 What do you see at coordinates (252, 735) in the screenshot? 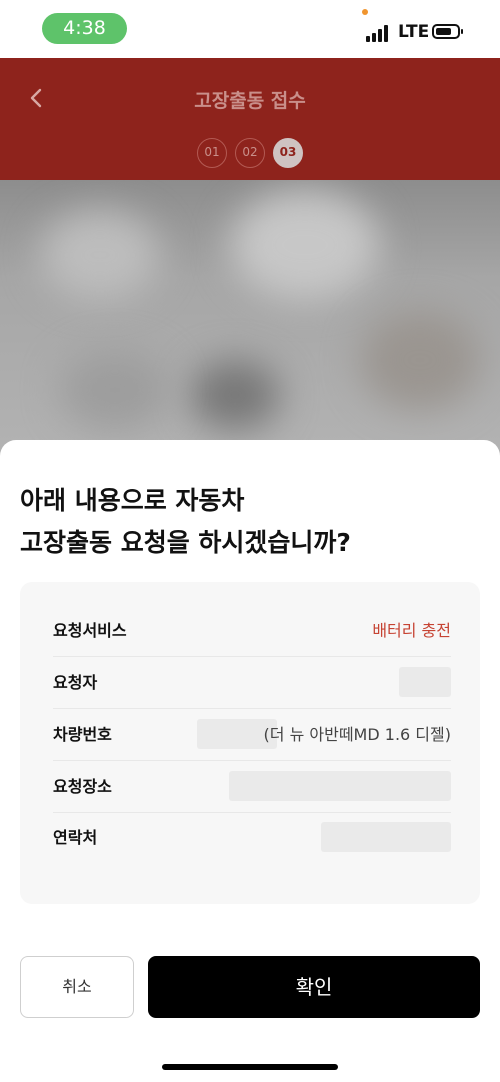
I see `row-vehicle-number: 차량번호 (더 뉴 아반떼MD 1.6 디젤)` at bounding box center [252, 735].